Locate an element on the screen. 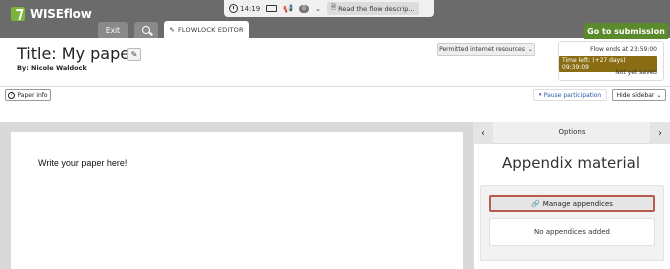 The height and width of the screenshot is (269, 670). hide-sidebar-label: Hide sidebar is located at coordinates (635, 95).